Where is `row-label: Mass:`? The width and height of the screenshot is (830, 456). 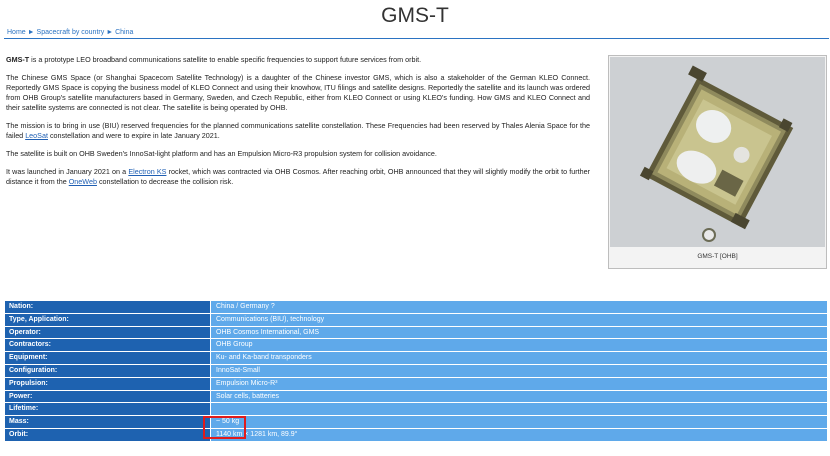
row-label: Mass: is located at coordinates (108, 422).